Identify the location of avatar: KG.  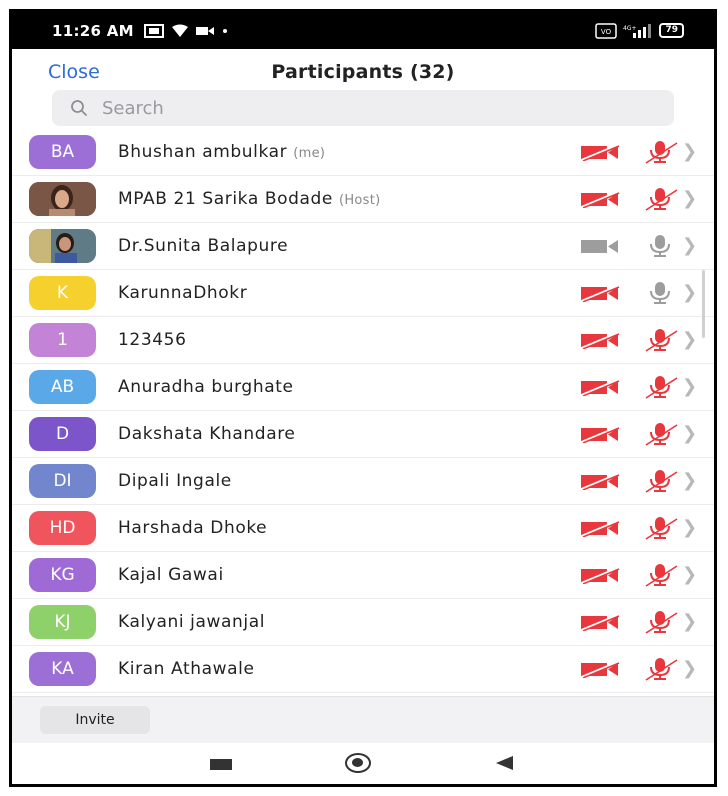
(62, 575).